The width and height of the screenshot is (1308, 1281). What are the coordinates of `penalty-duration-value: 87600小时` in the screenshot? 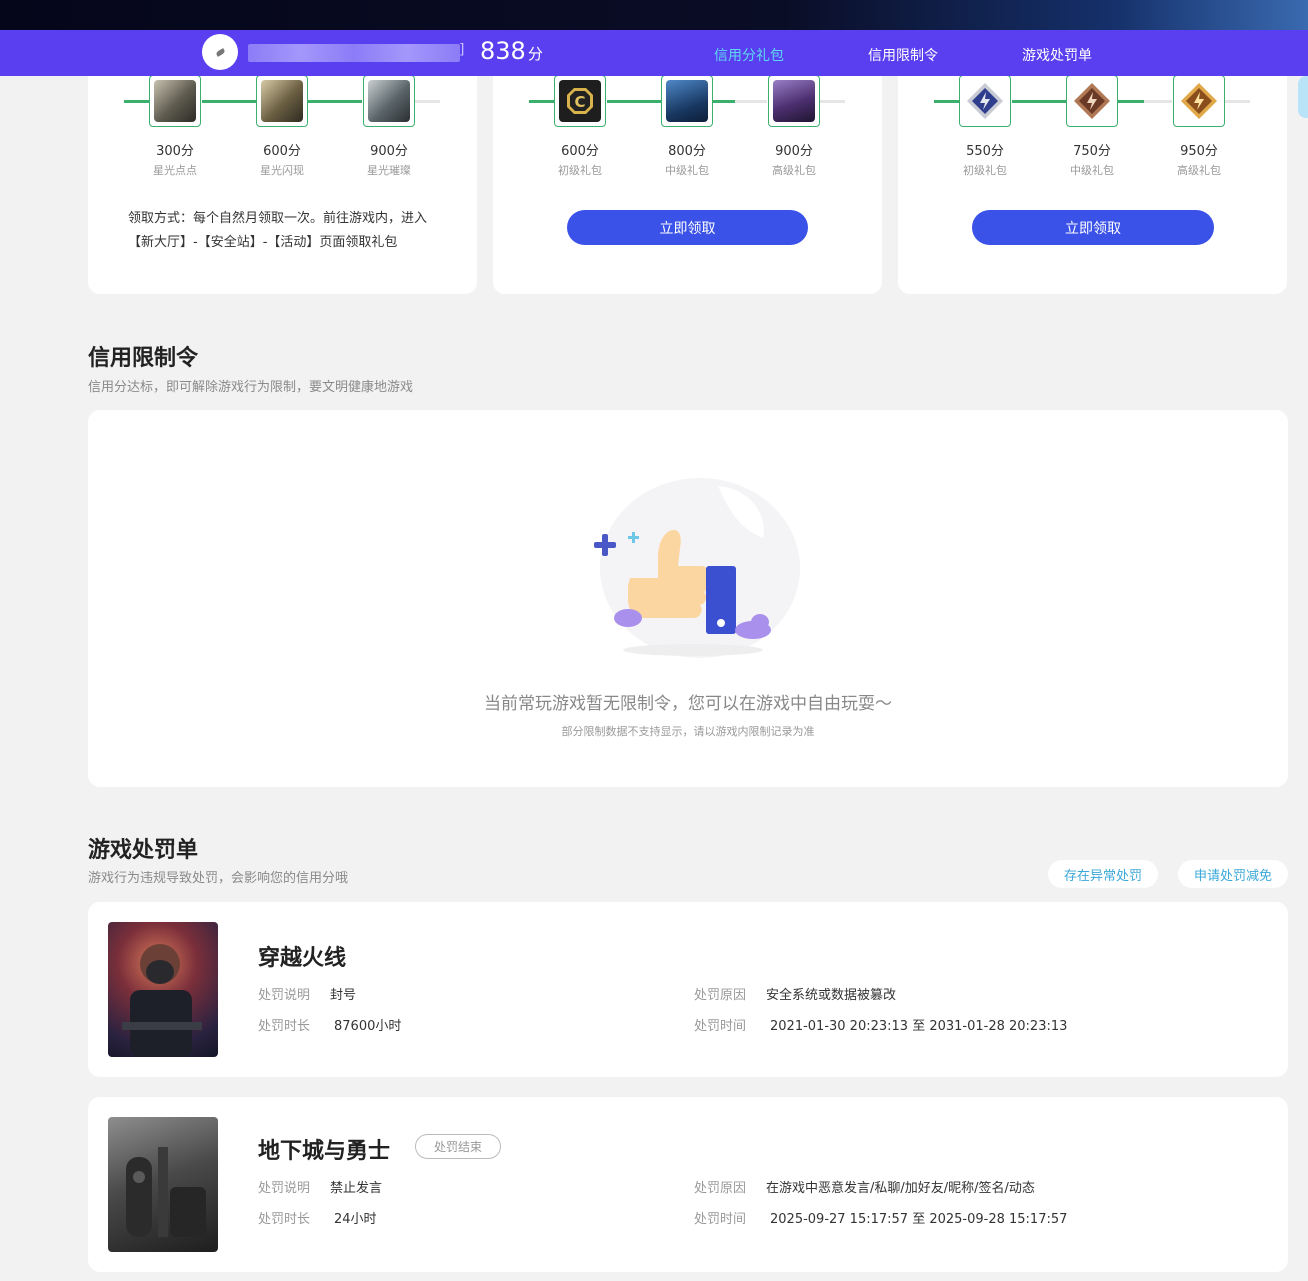 It's located at (368, 1026).